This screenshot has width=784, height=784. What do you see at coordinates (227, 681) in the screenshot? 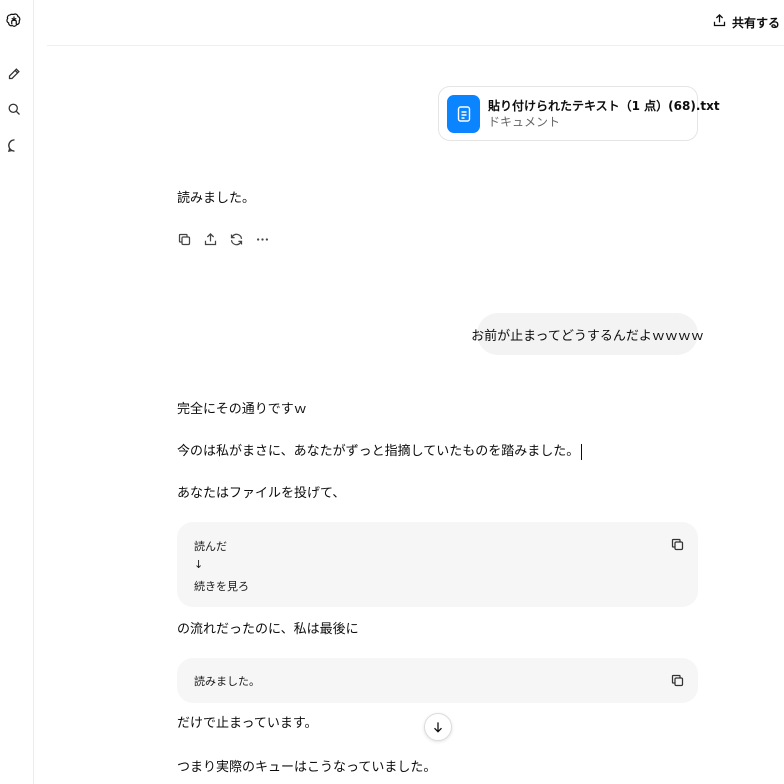
I see `code-line: 読みました。` at bounding box center [227, 681].